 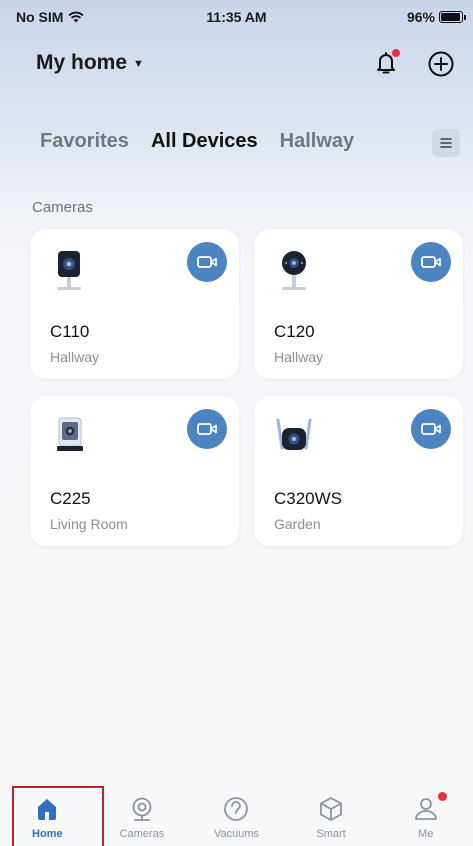 I want to click on add-device-button, so click(x=441, y=64).